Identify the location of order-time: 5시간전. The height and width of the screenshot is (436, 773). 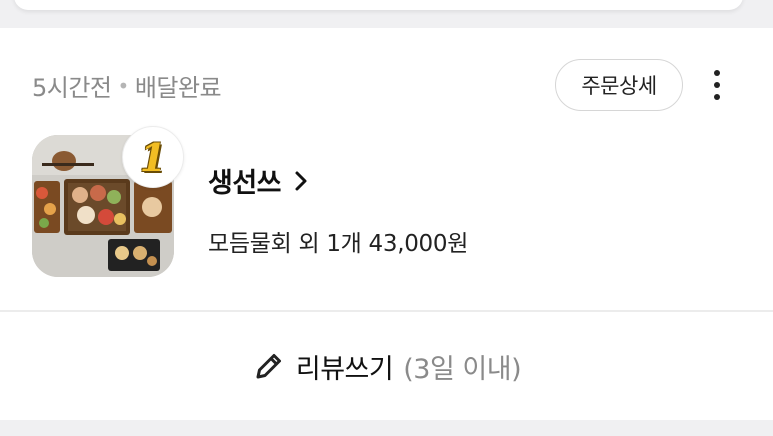
(72, 88).